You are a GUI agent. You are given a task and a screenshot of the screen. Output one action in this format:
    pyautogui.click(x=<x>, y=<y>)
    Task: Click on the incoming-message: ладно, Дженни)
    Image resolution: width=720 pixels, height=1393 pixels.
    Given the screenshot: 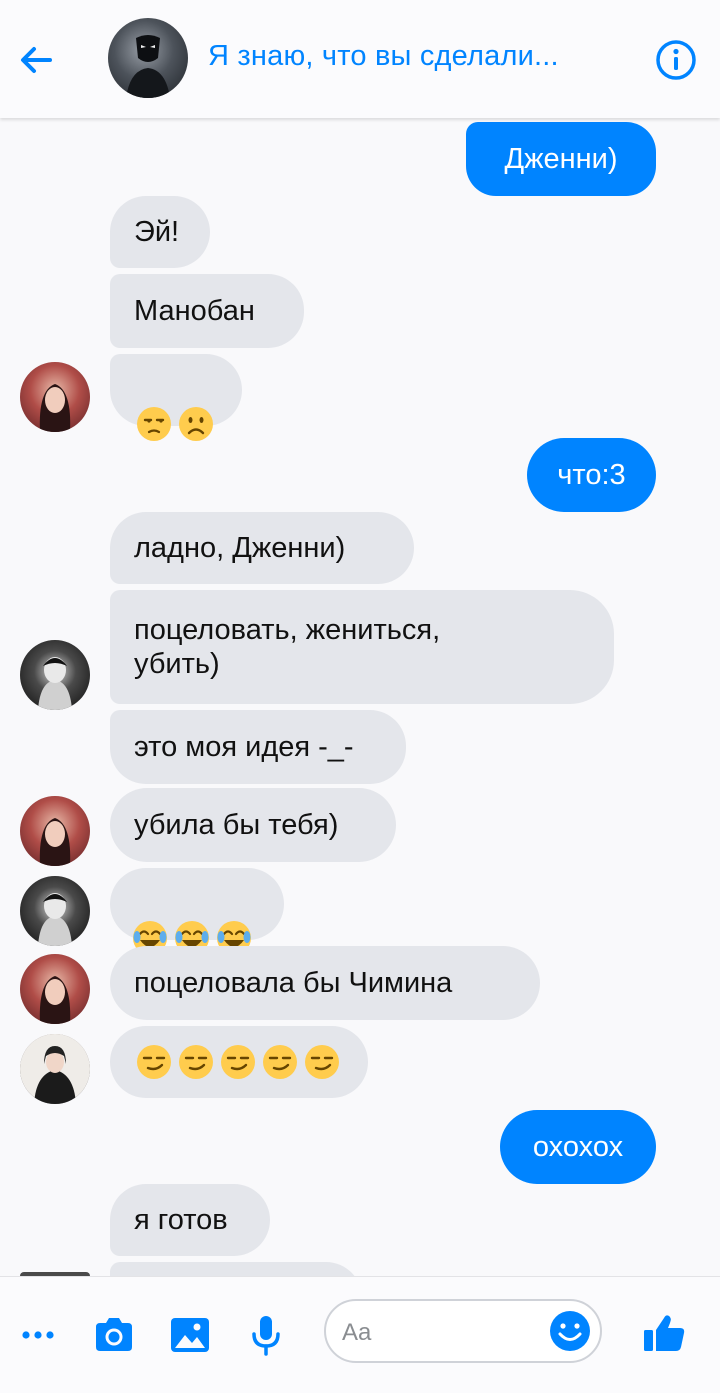 What is the action you would take?
    pyautogui.click(x=262, y=548)
    